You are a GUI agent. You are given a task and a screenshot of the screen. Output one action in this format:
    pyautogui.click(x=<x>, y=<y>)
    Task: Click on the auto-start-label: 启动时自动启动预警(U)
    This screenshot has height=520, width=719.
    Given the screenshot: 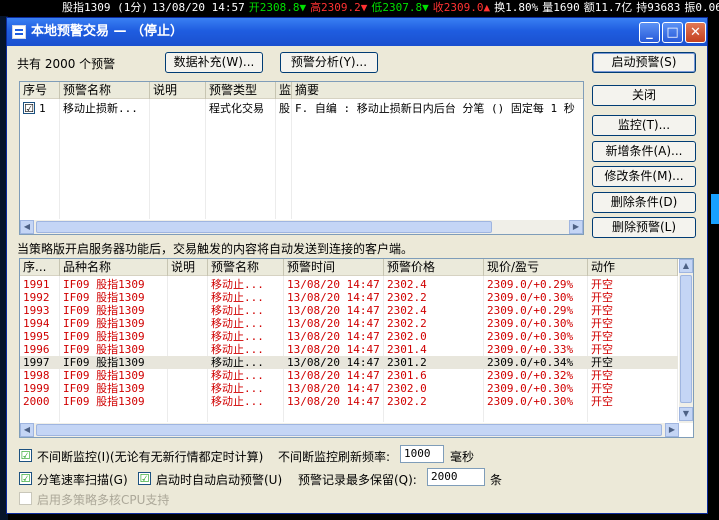 What is the action you would take?
    pyautogui.click(x=219, y=480)
    